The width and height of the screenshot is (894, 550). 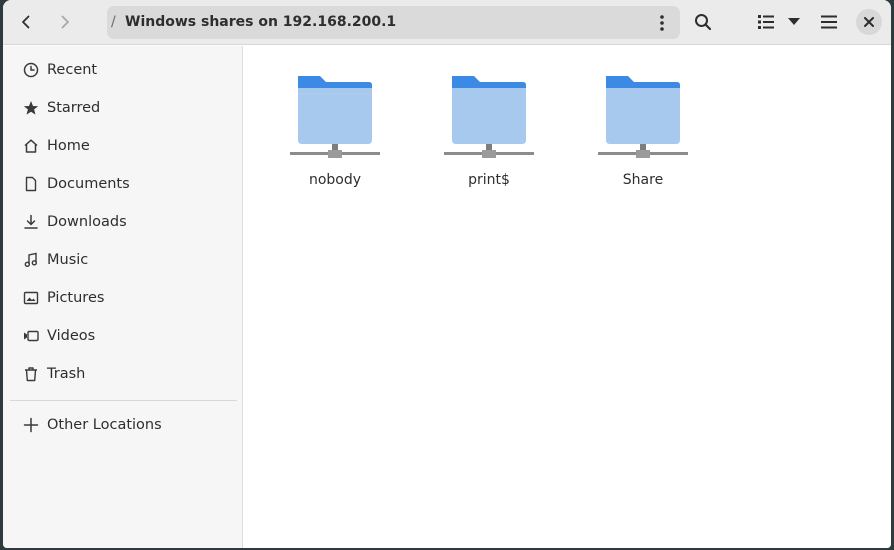 I want to click on music-icon, so click(x=31, y=260).